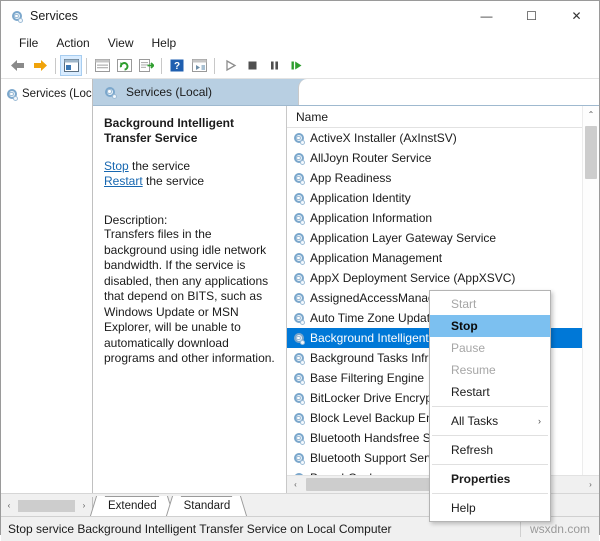 The height and width of the screenshot is (541, 600). Describe the element at coordinates (71, 65) in the screenshot. I see `show-hide-console-tree-icon` at that location.